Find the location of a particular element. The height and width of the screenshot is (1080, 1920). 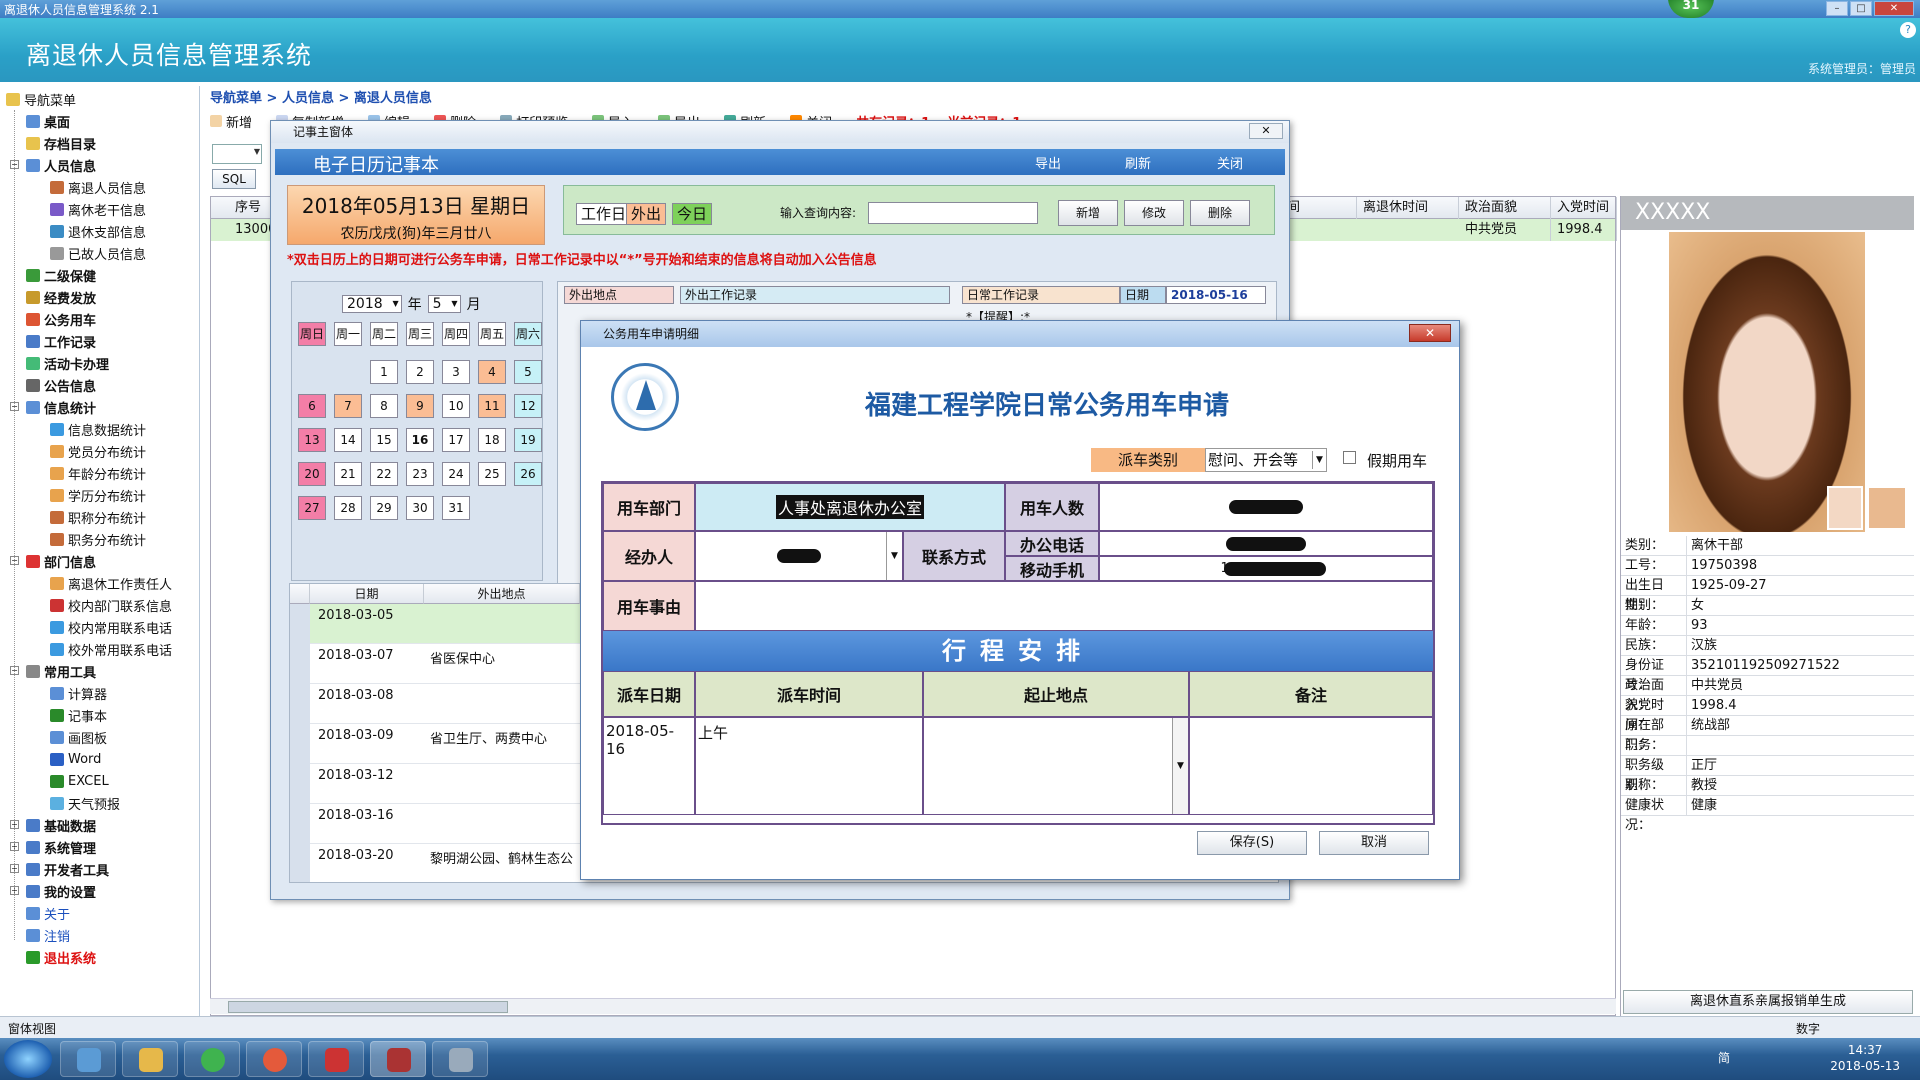

sidebar-item: 二级保健 is located at coordinates (61, 275).